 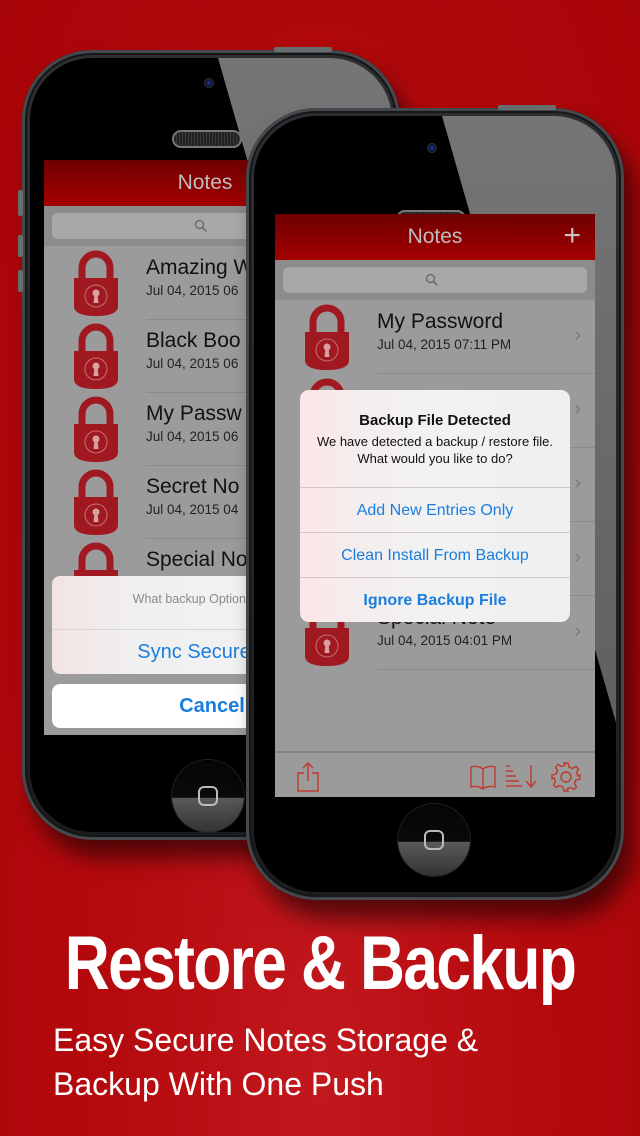 I want to click on alert-title: Backup File Detected, so click(x=435, y=420).